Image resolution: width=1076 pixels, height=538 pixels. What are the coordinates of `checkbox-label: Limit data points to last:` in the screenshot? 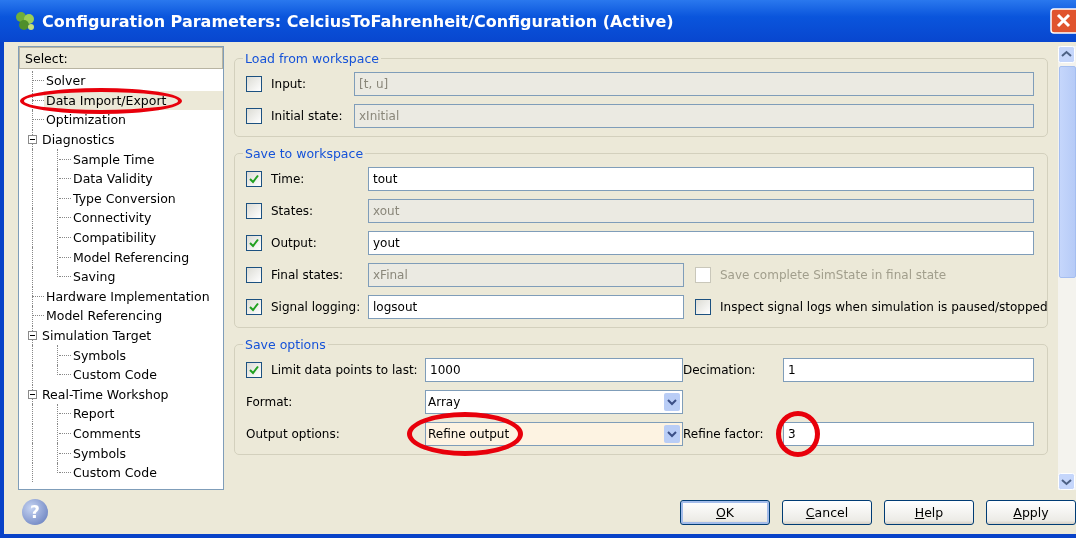 It's located at (344, 370).